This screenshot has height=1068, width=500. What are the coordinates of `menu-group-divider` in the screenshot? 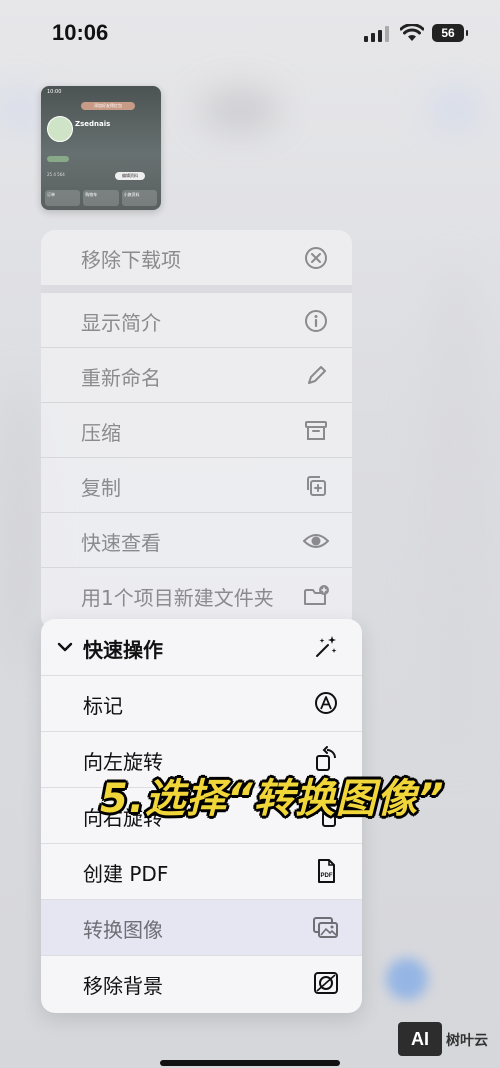 It's located at (196, 289).